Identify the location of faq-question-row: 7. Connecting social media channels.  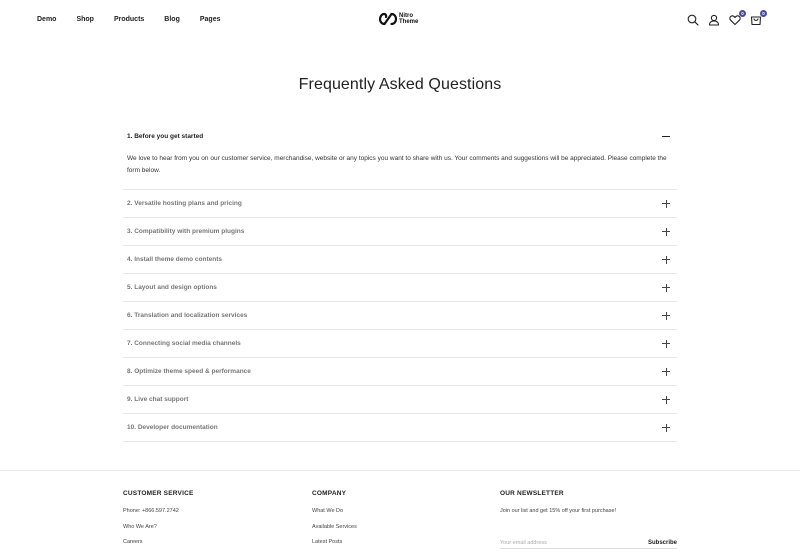
(400, 343).